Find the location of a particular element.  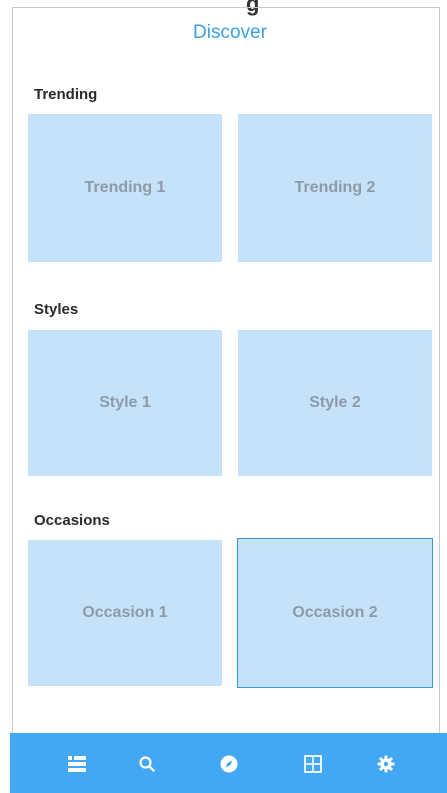

bottom-tab-bar is located at coordinates (228, 763).